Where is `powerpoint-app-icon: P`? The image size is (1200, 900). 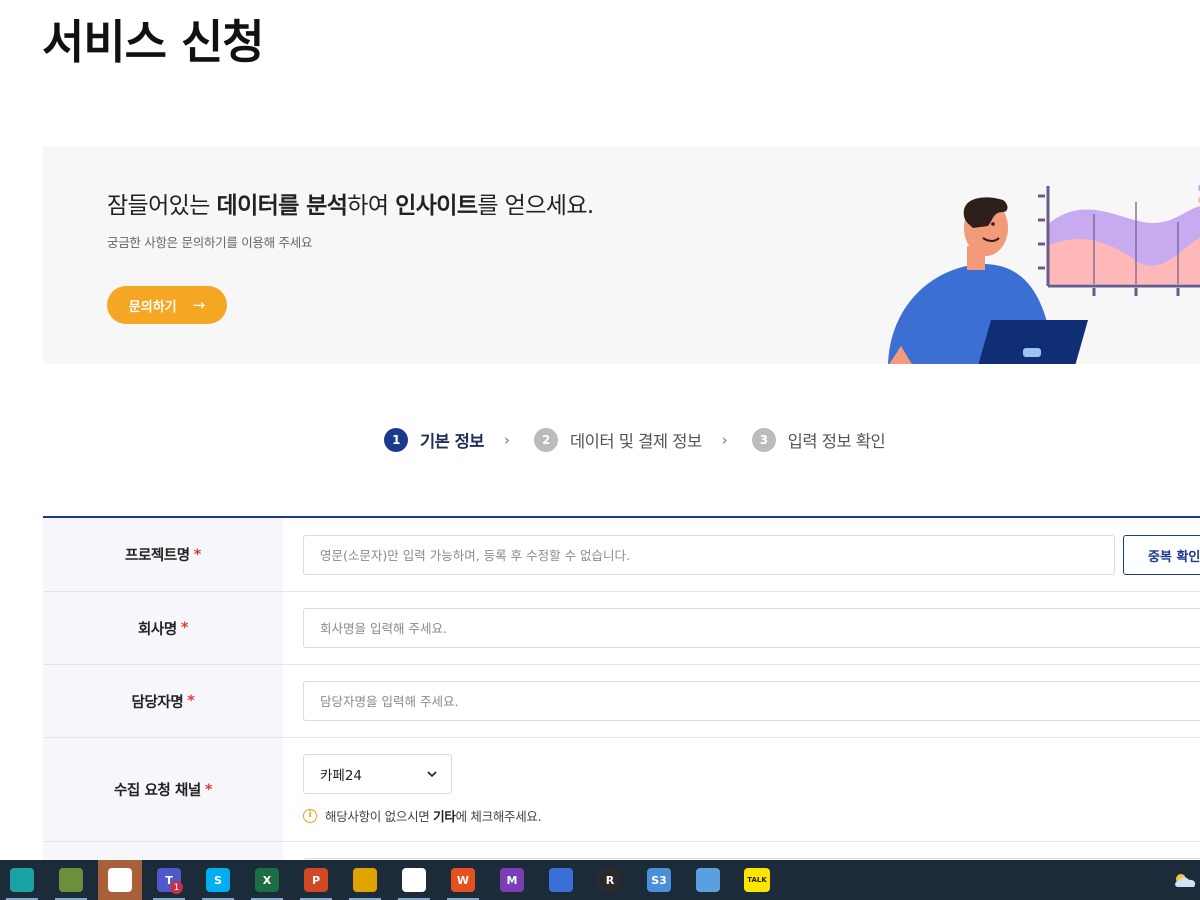 powerpoint-app-icon: P is located at coordinates (316, 880).